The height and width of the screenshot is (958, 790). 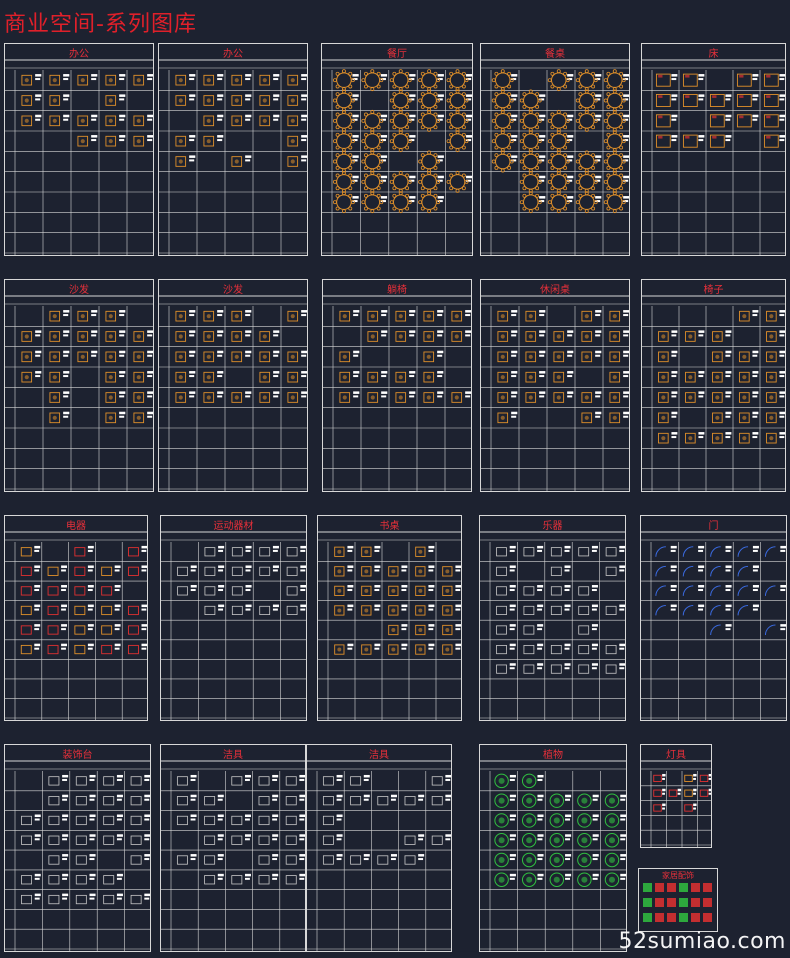 I want to click on sheet-3: 餐厅, so click(x=397, y=149).